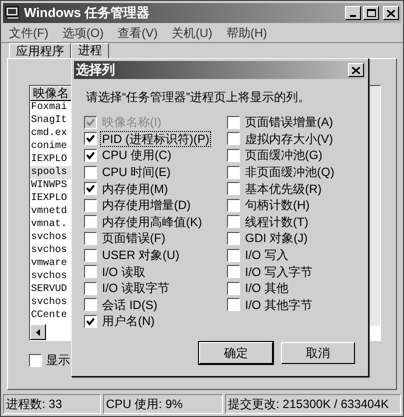 Image resolution: width=404 pixels, height=417 pixels. I want to click on menu-item: 查看(V), so click(138, 33).